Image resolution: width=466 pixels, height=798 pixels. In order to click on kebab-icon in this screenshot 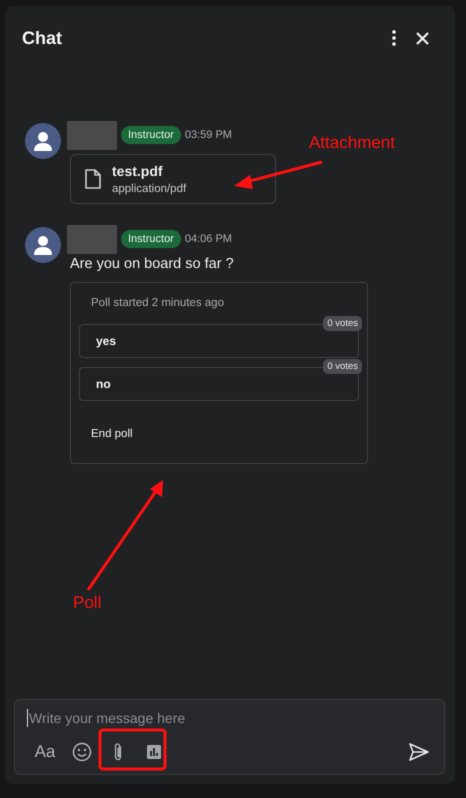, I will do `click(394, 38)`.